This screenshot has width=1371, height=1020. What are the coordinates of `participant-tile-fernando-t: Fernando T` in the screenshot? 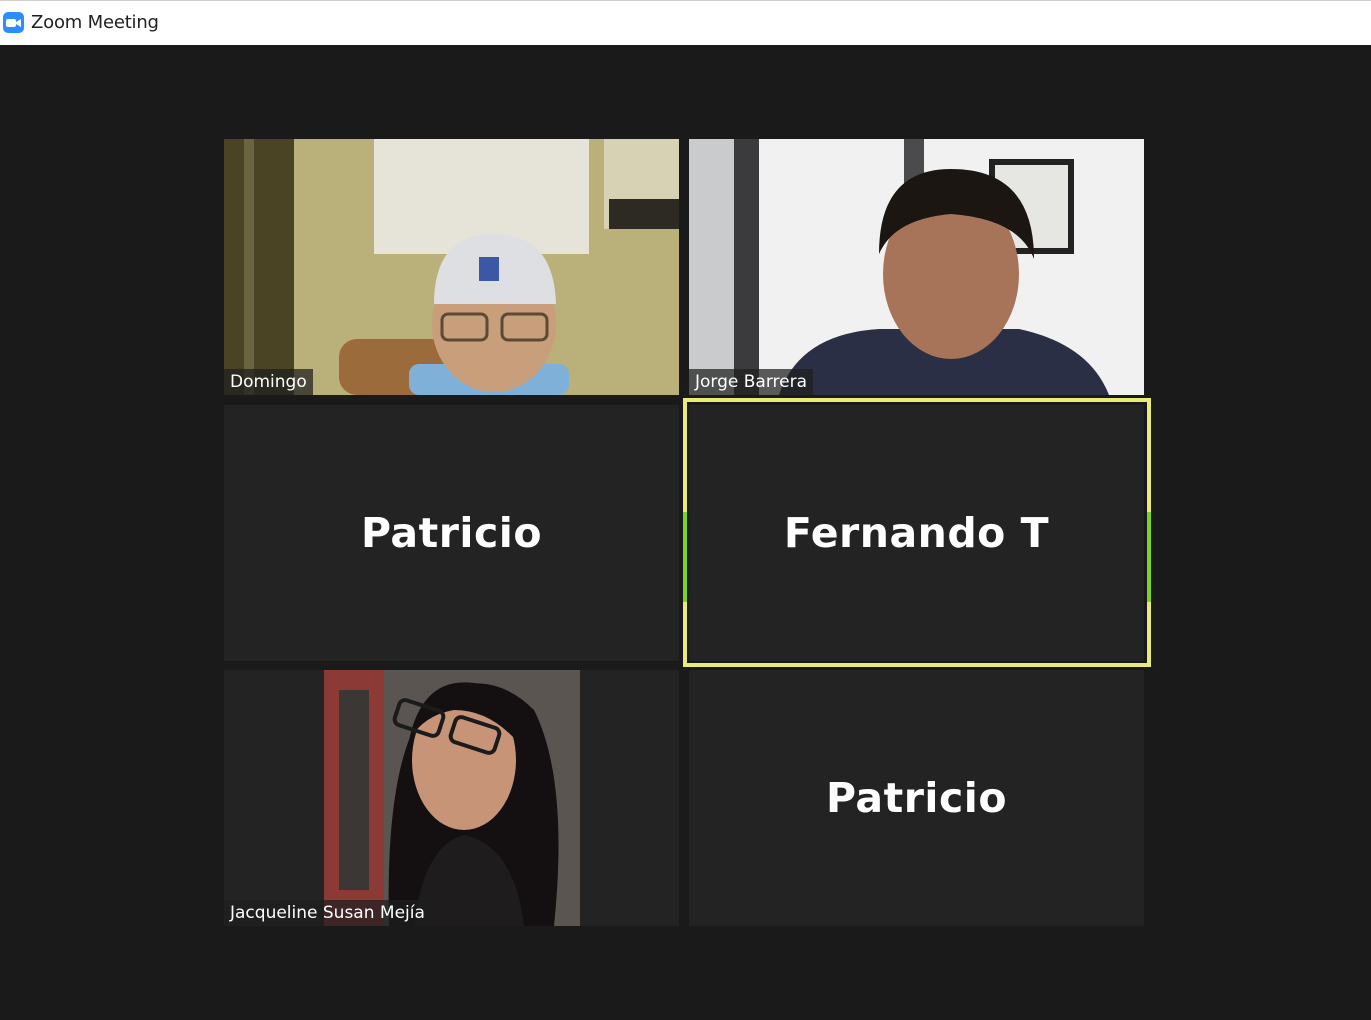 It's located at (916, 533).